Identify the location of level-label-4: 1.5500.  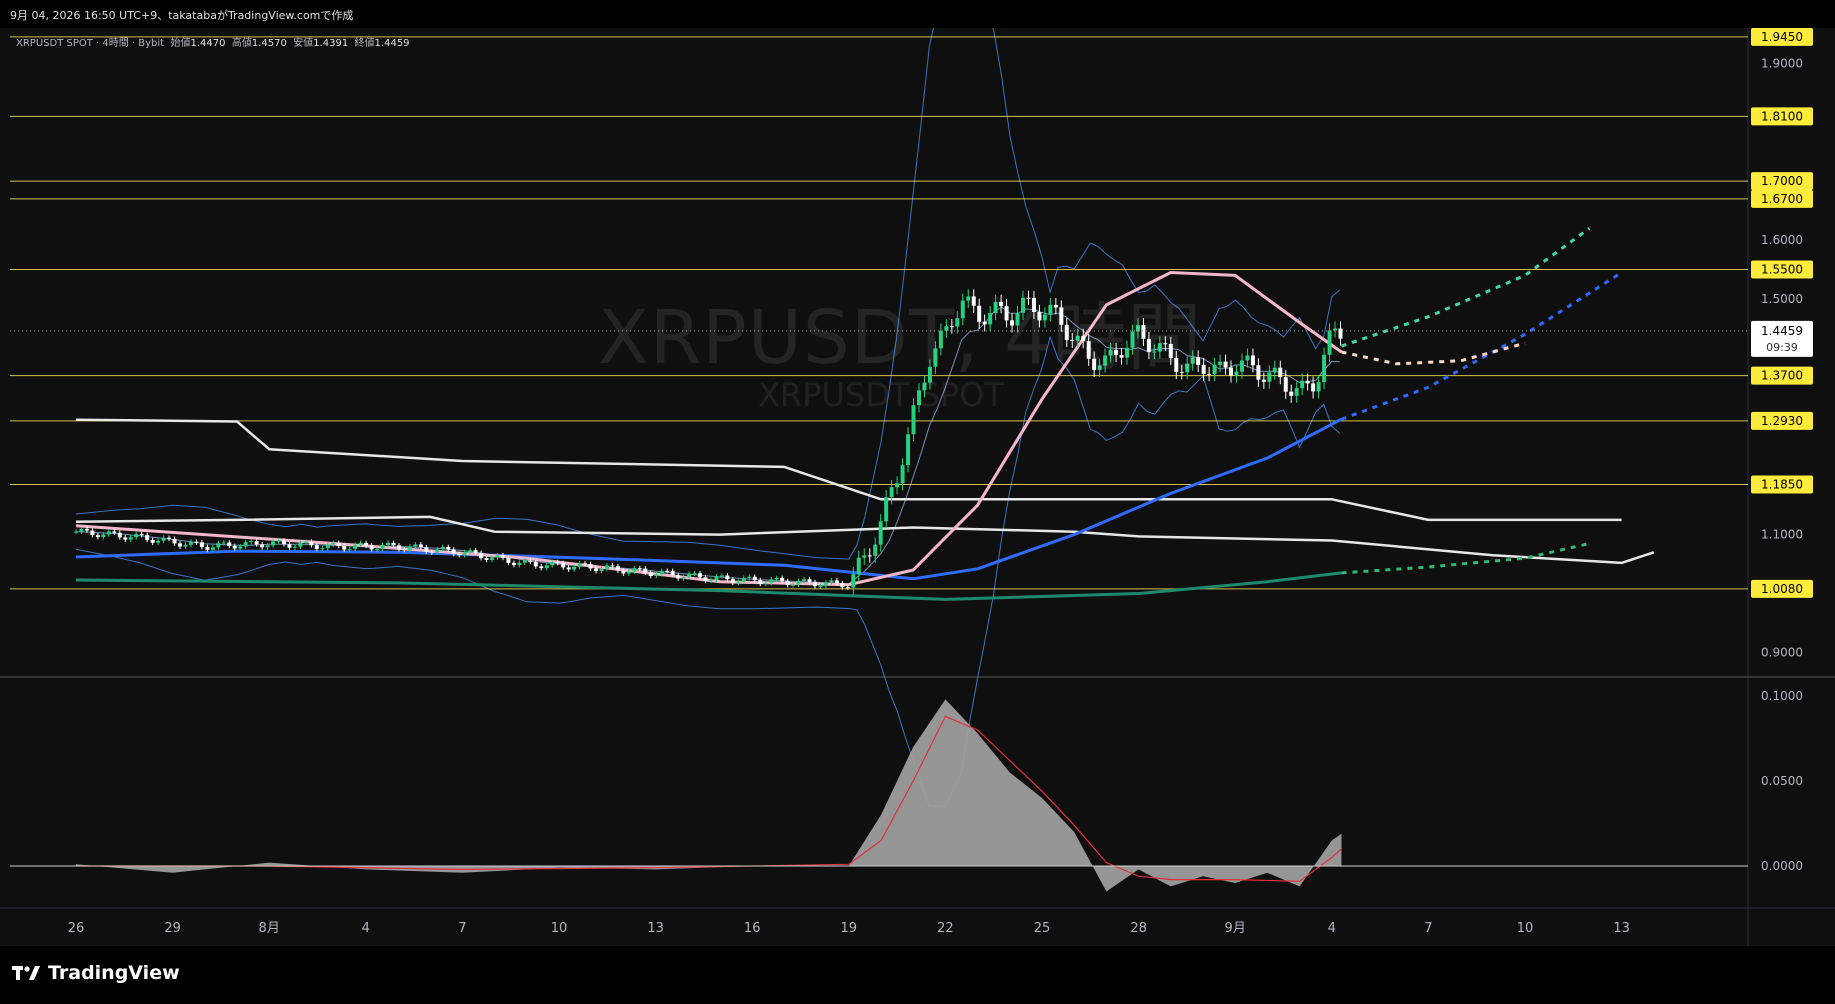
(1782, 270).